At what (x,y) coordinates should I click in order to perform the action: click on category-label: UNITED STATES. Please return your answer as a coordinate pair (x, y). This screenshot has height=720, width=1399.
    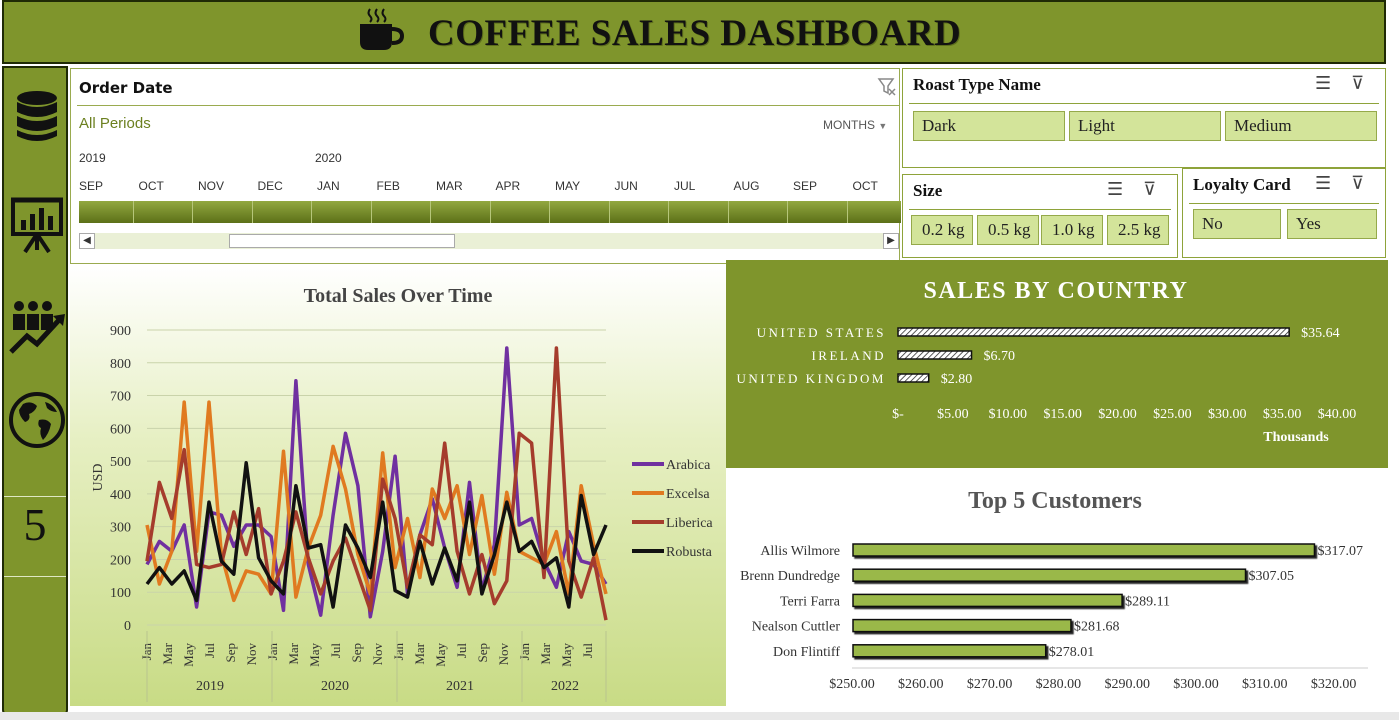
    Looking at the image, I should click on (821, 332).